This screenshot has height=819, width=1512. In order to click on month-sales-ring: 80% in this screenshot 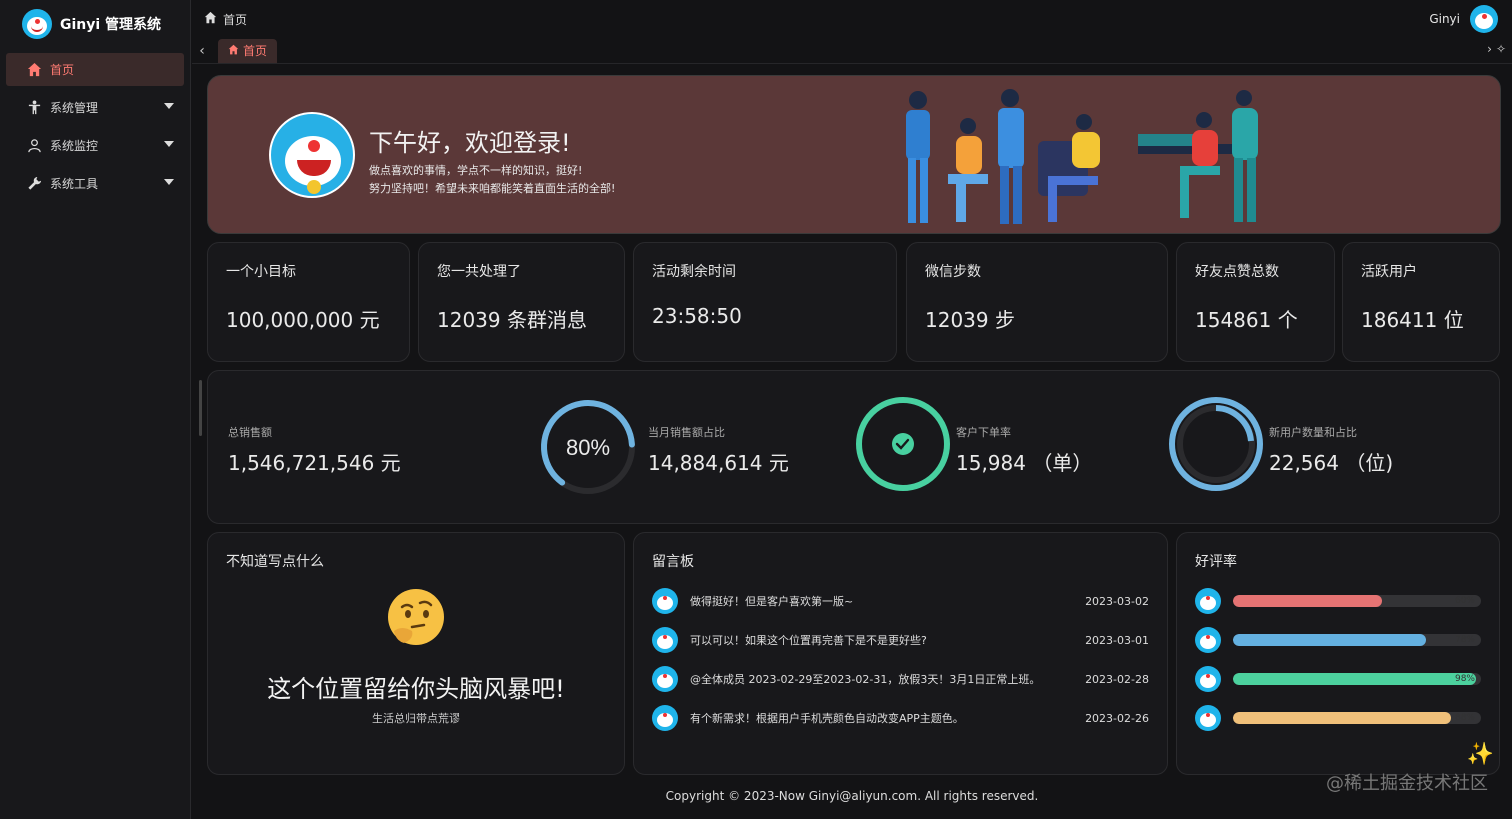, I will do `click(588, 447)`.